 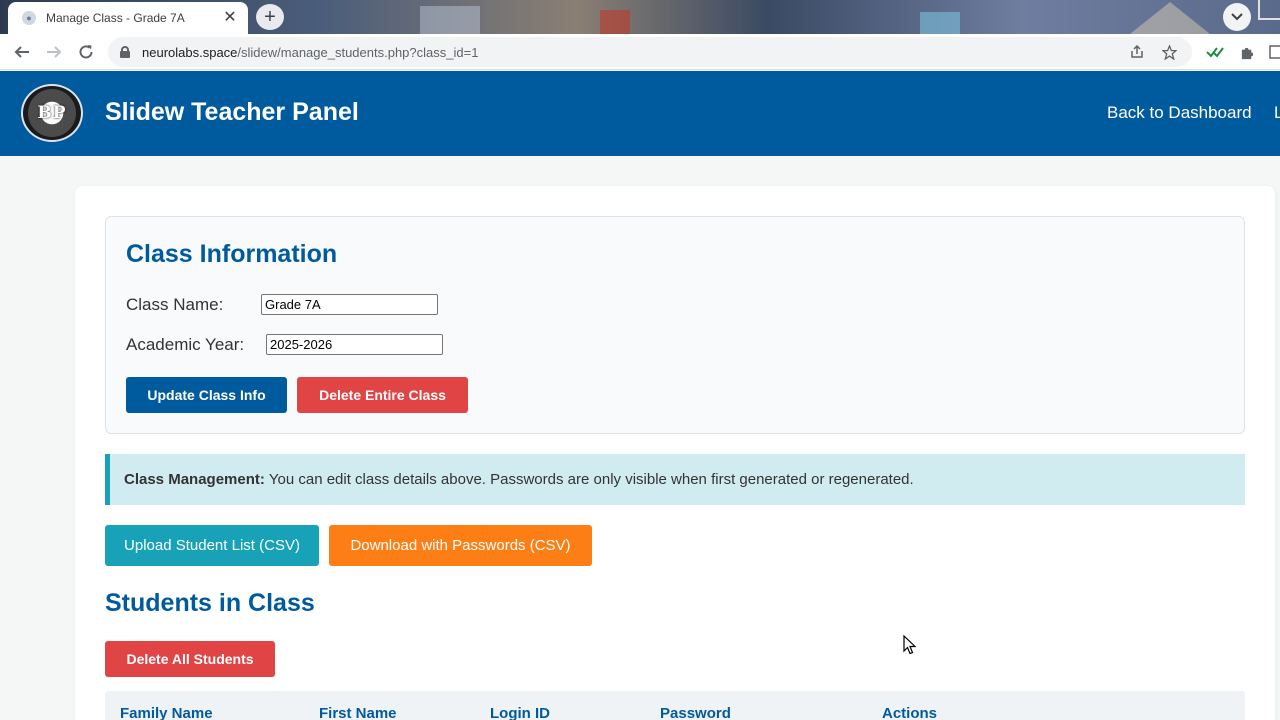 What do you see at coordinates (125, 52) in the screenshot?
I see `lock-icon` at bounding box center [125, 52].